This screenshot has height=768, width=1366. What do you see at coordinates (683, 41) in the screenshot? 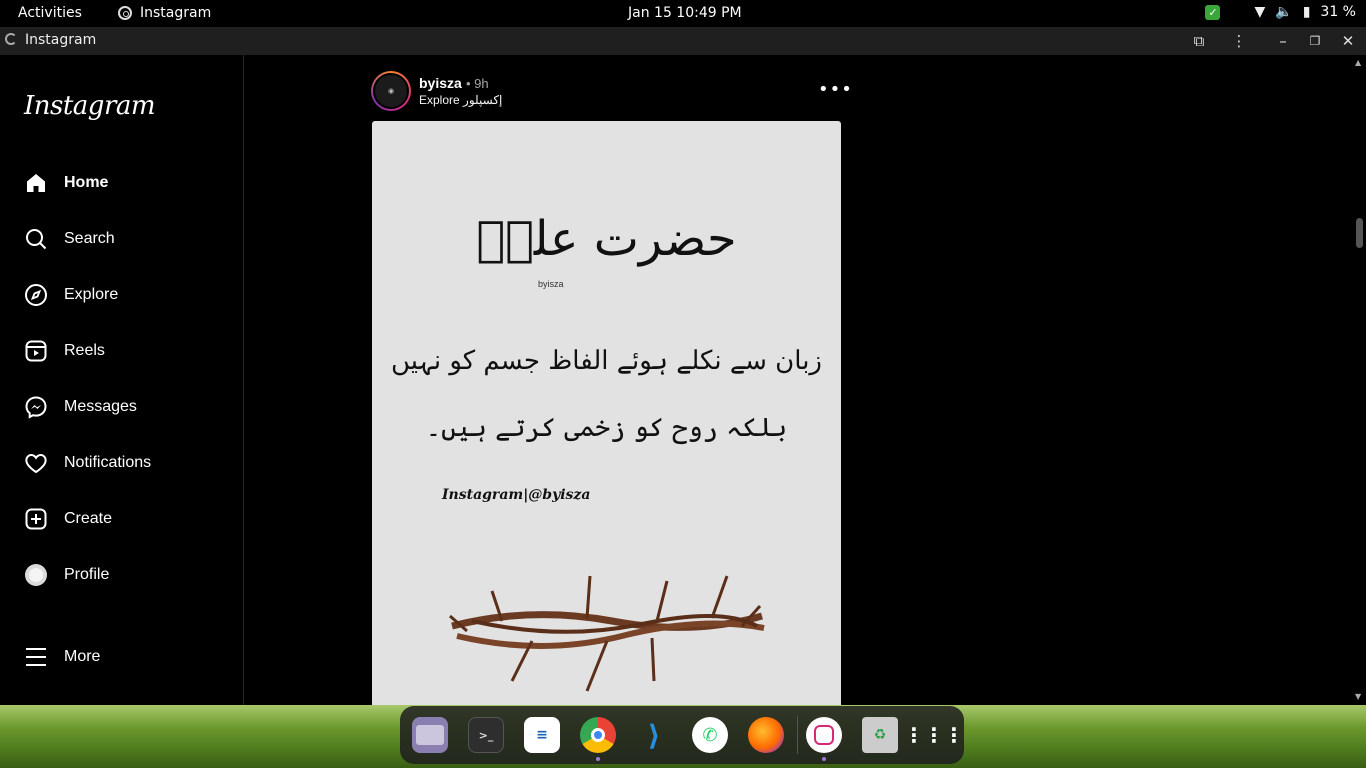
I see `window-title-bar: Instagram ⧉ ⋮ – ❐ ✕` at bounding box center [683, 41].